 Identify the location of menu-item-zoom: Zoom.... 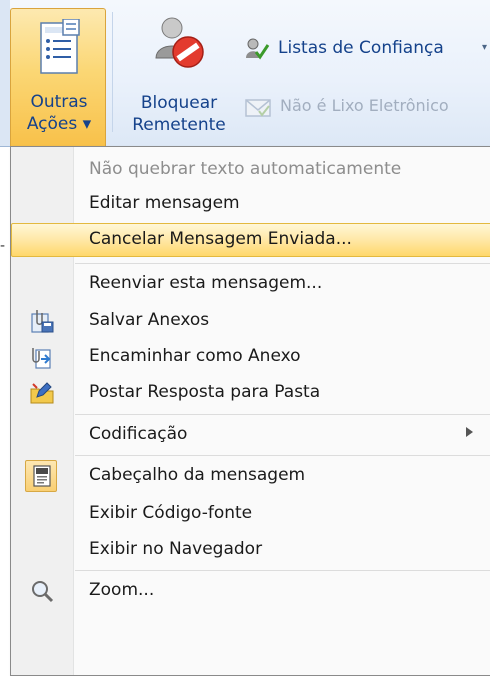
(250, 591).